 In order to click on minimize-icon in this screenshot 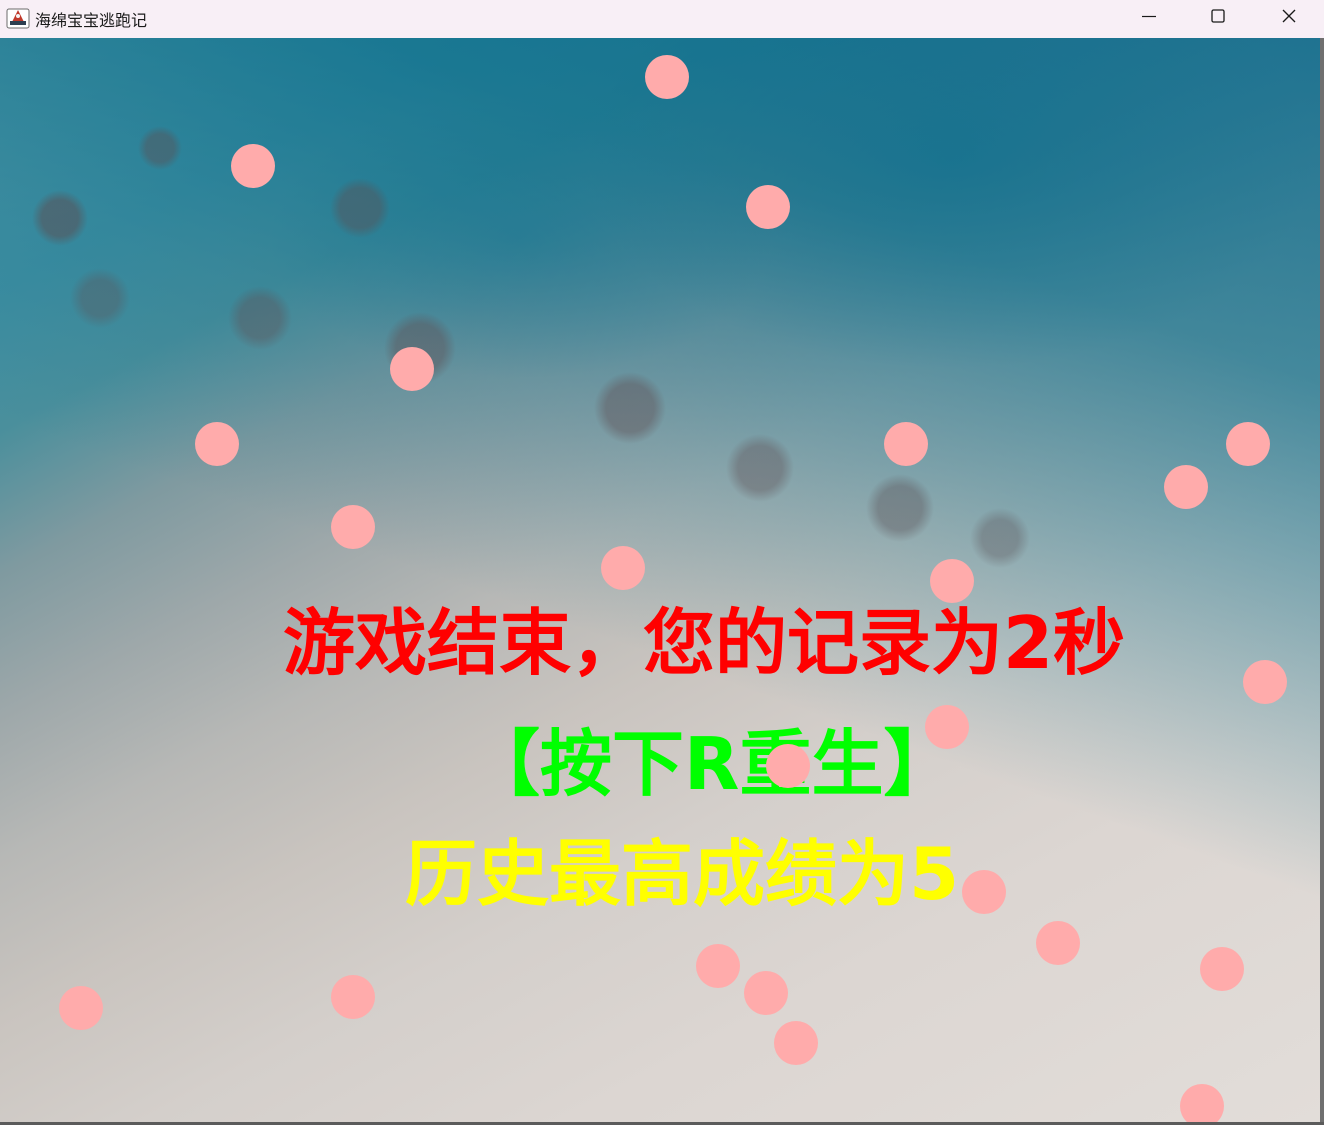, I will do `click(1149, 16)`.